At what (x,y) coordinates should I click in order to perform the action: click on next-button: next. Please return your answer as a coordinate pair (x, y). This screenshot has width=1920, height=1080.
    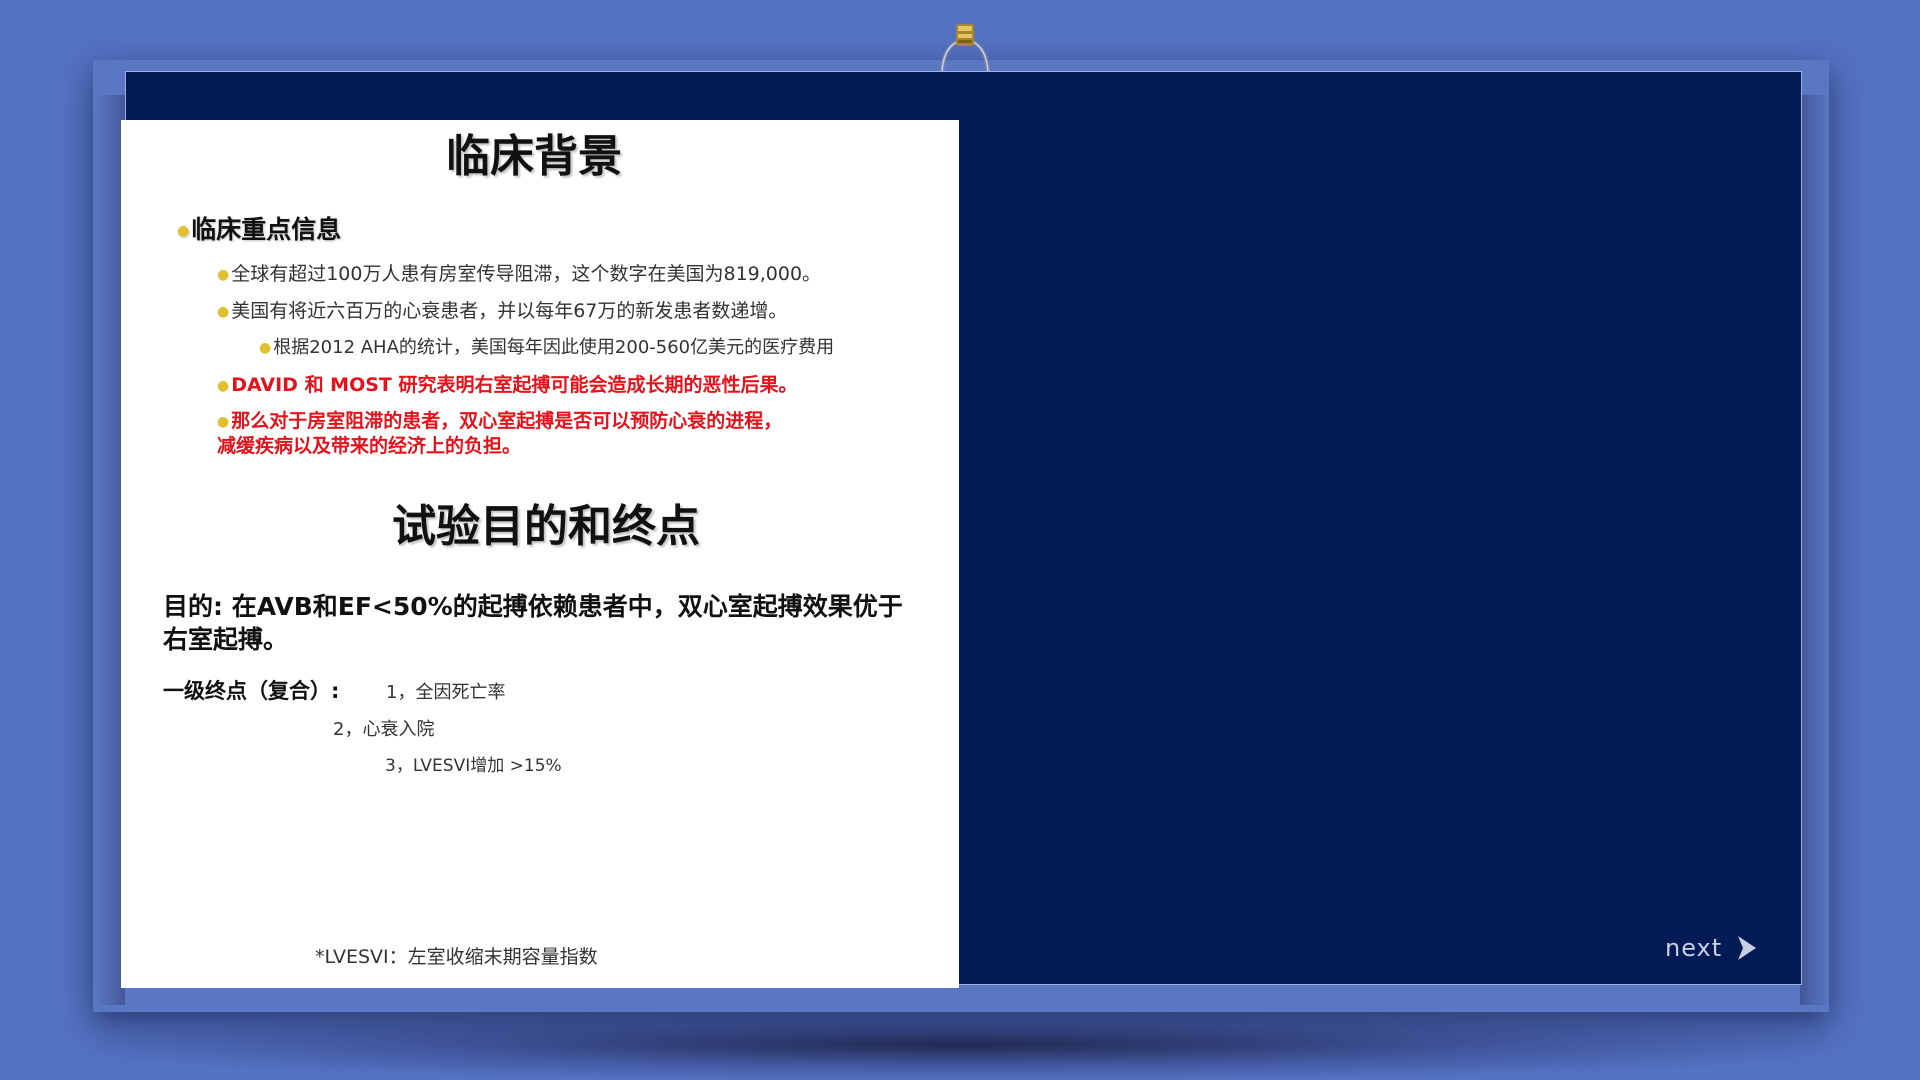
    Looking at the image, I should click on (1713, 948).